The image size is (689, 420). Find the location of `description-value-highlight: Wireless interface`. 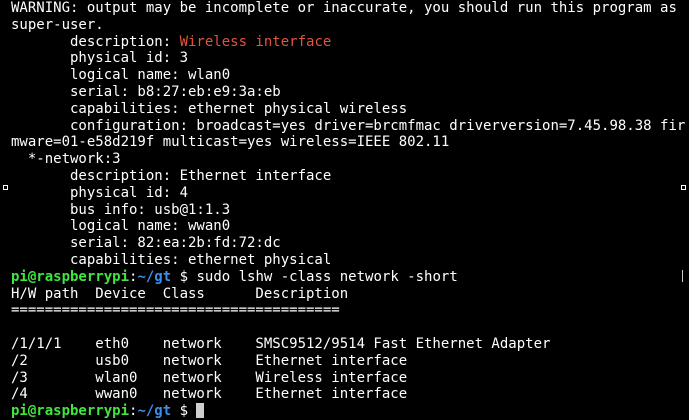

description-value-highlight: Wireless interface is located at coordinates (255, 41).